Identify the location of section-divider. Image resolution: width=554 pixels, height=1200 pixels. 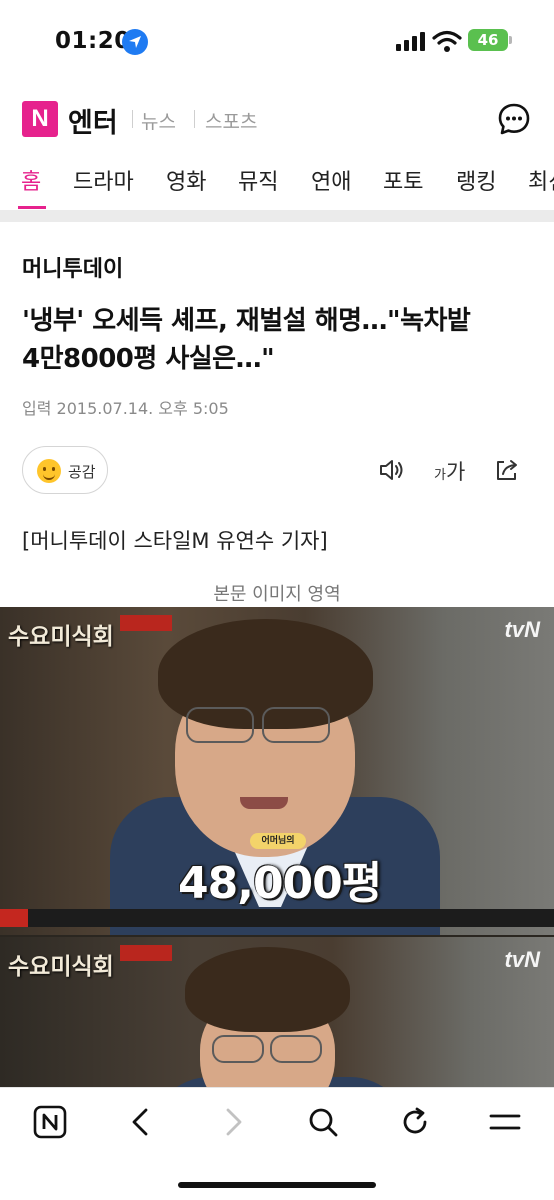
(277, 216).